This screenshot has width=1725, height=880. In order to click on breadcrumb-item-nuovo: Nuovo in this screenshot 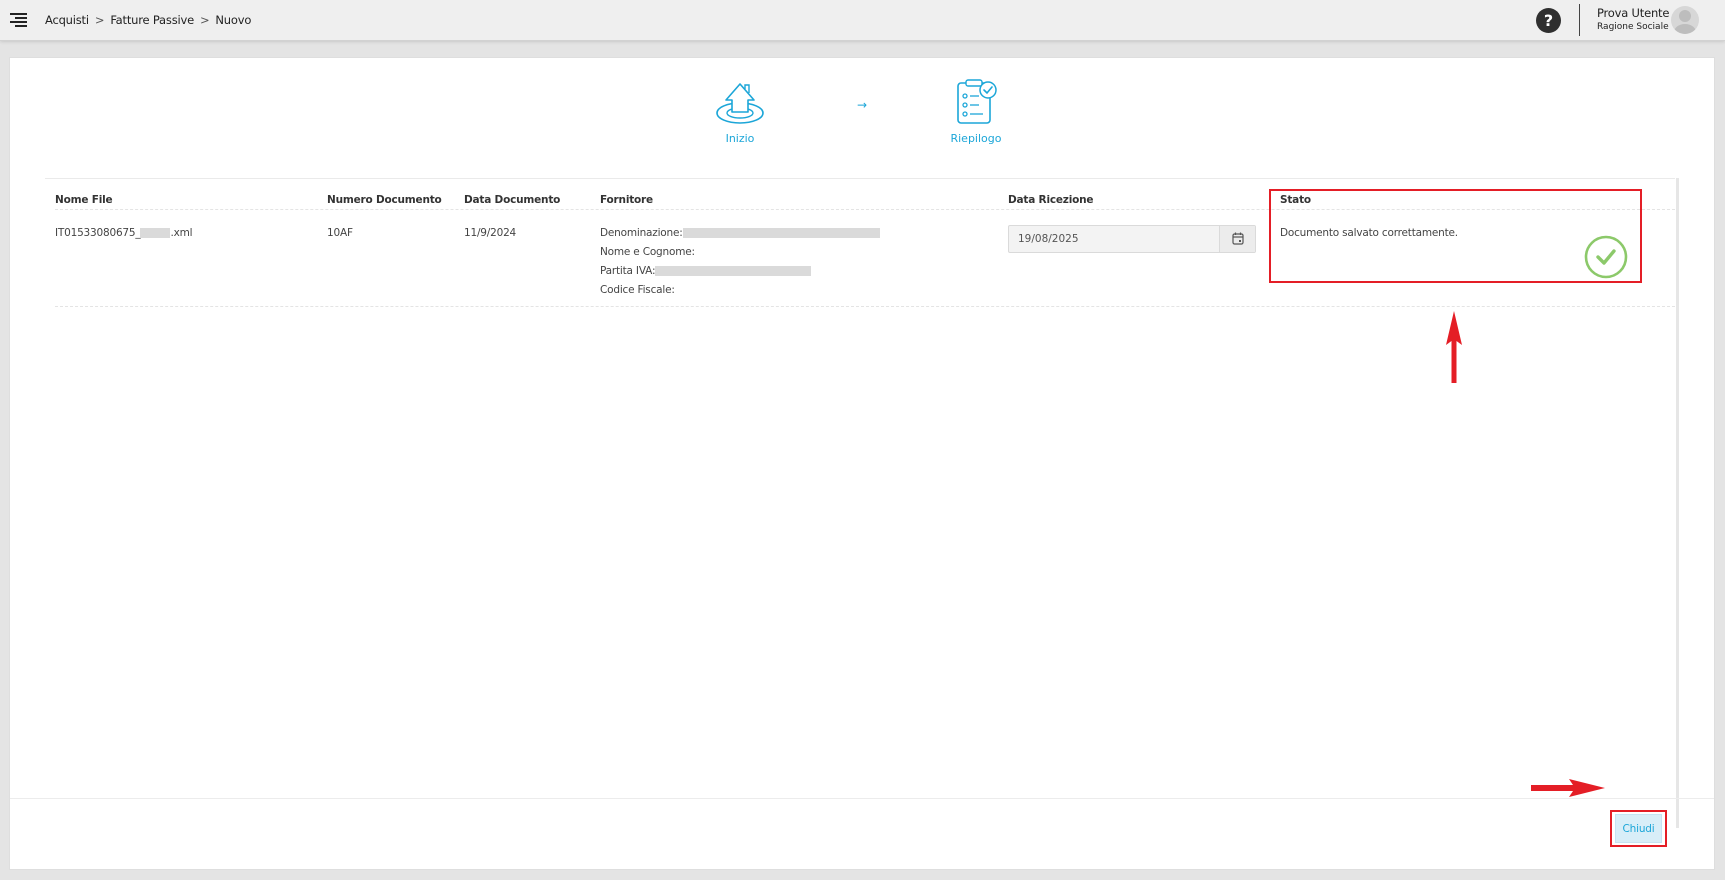, I will do `click(233, 20)`.